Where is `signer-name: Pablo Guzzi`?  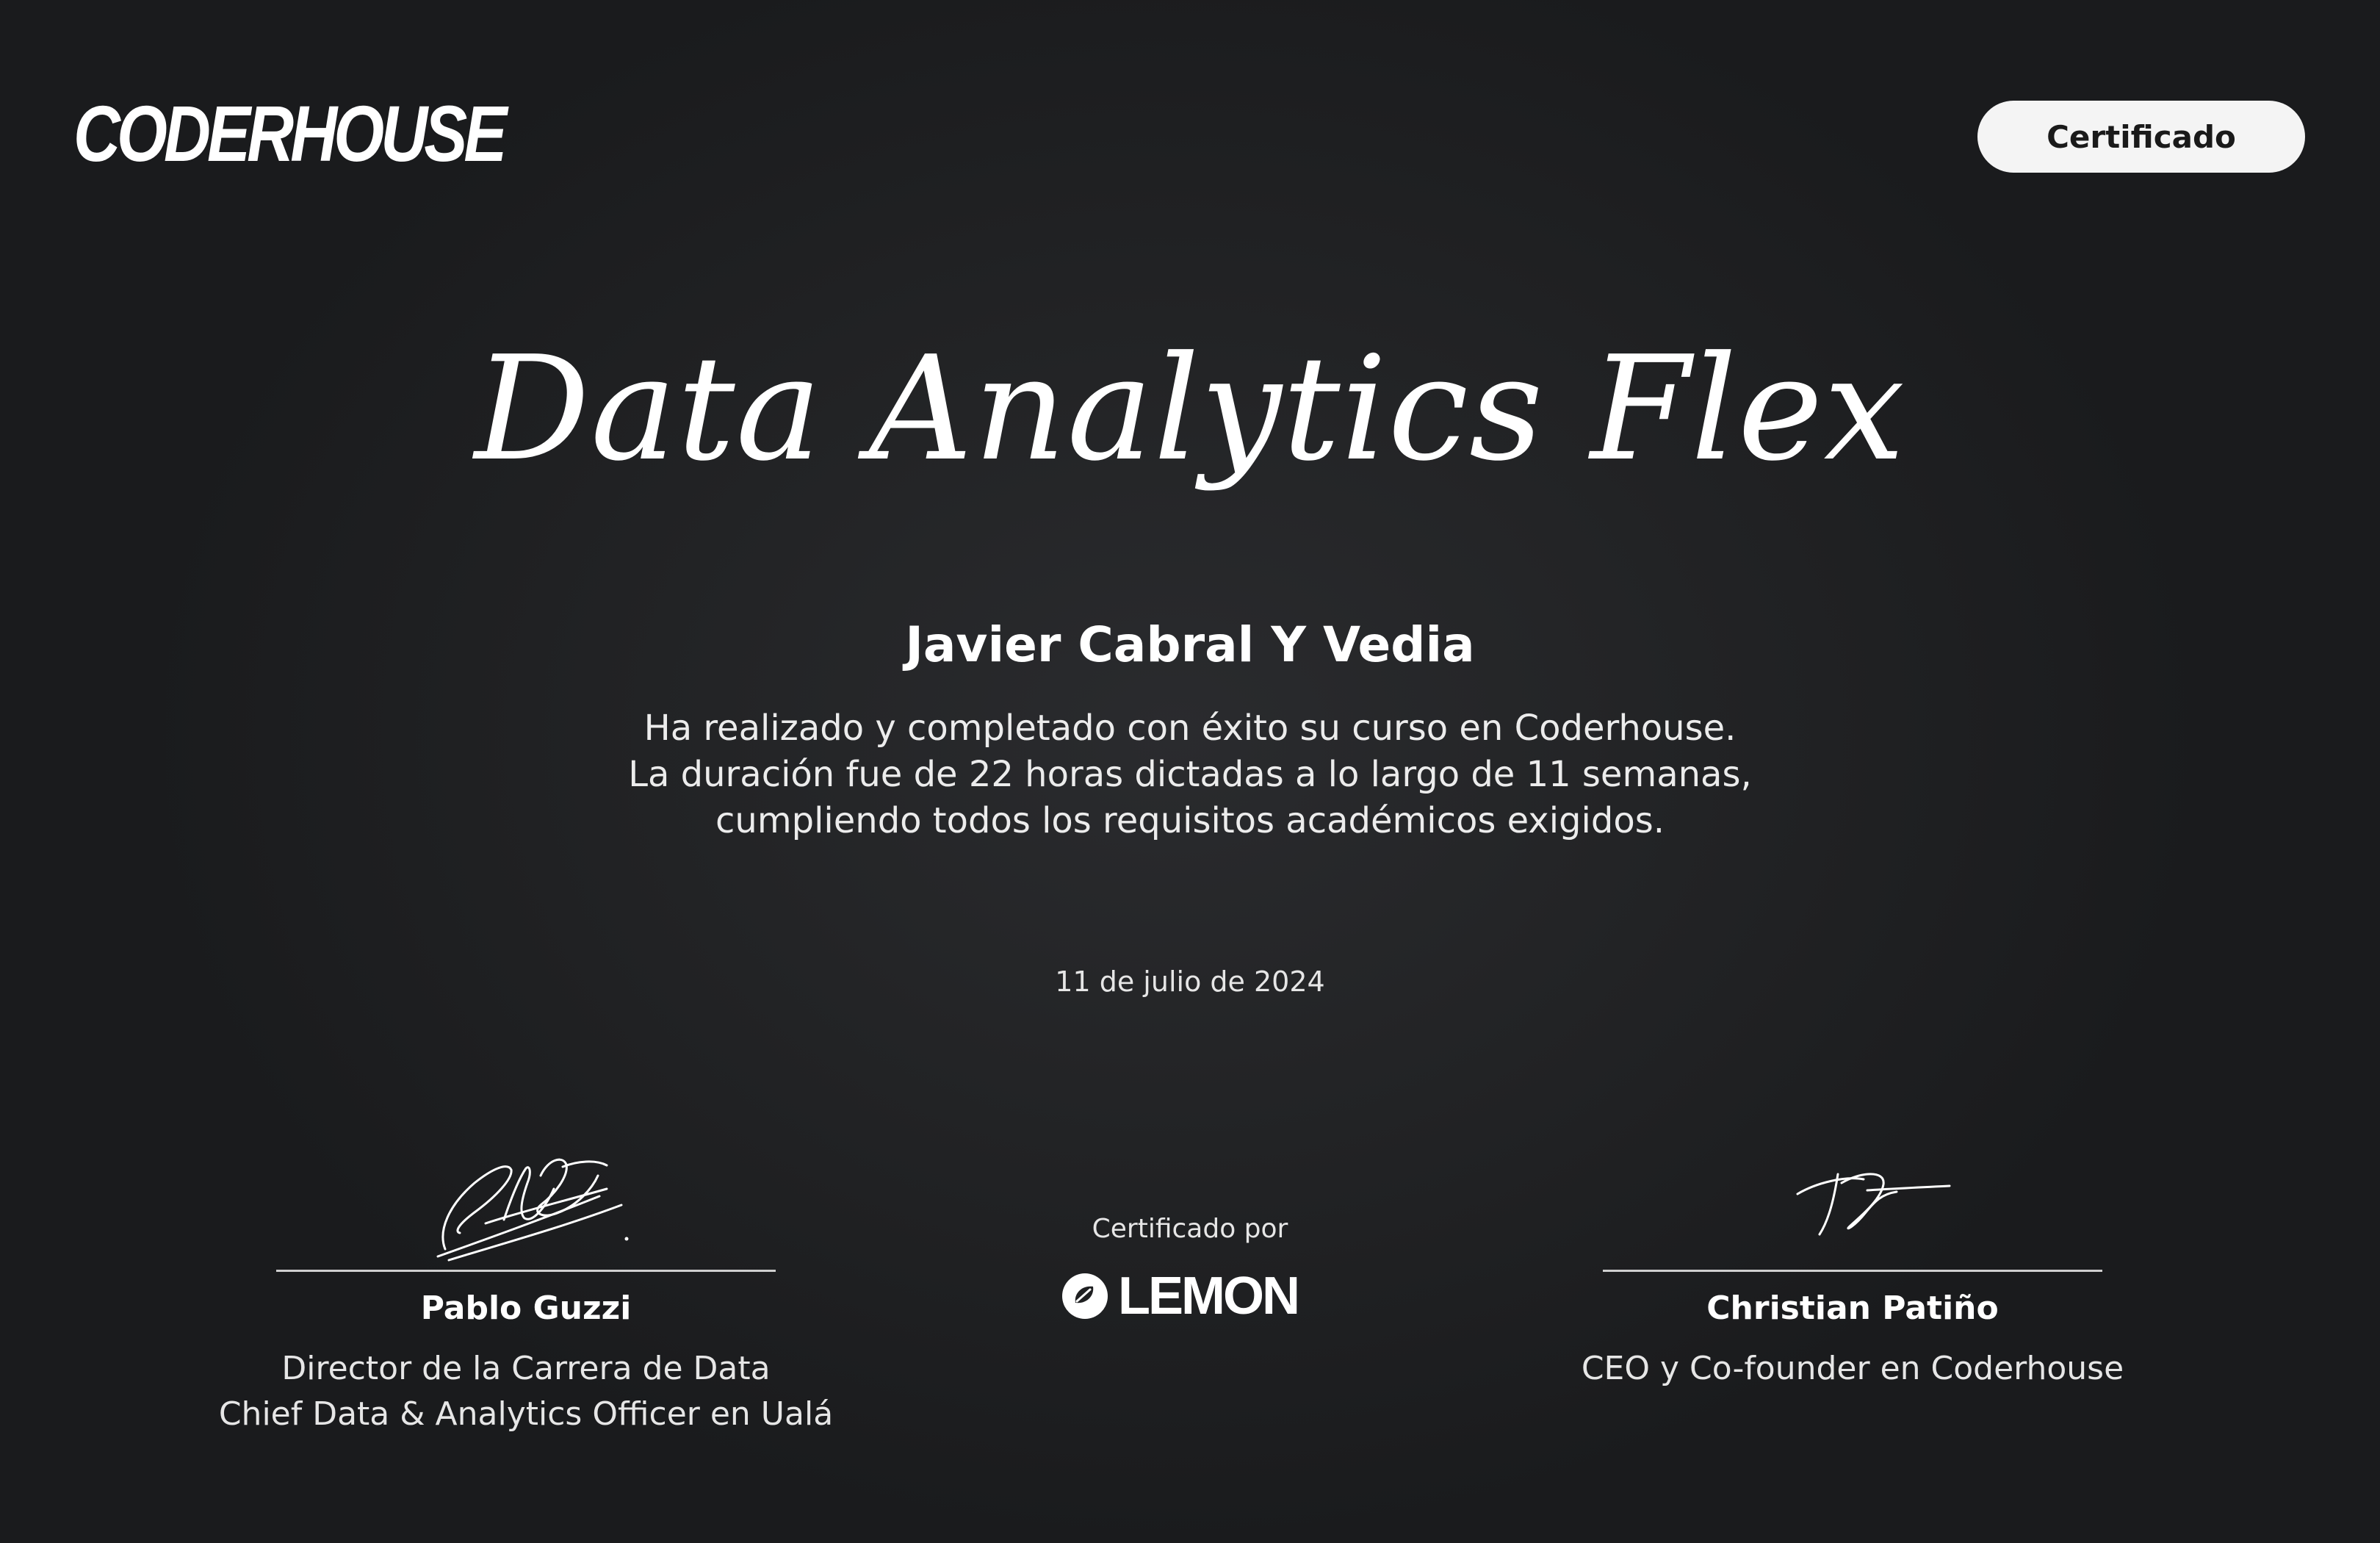
signer-name: Pablo Guzzi is located at coordinates (526, 1308).